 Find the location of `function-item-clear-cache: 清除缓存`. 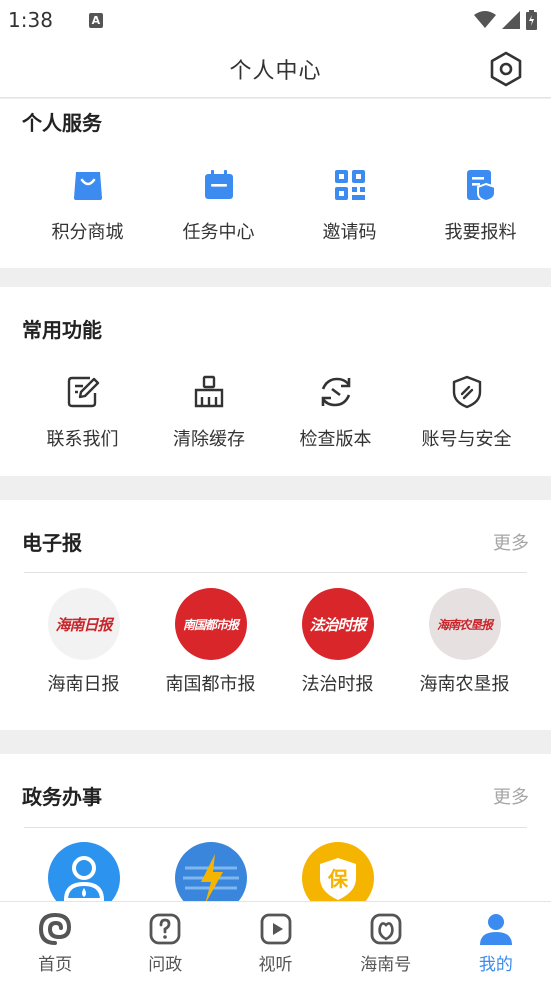

function-item-clear-cache: 清除缓存 is located at coordinates (209, 411).